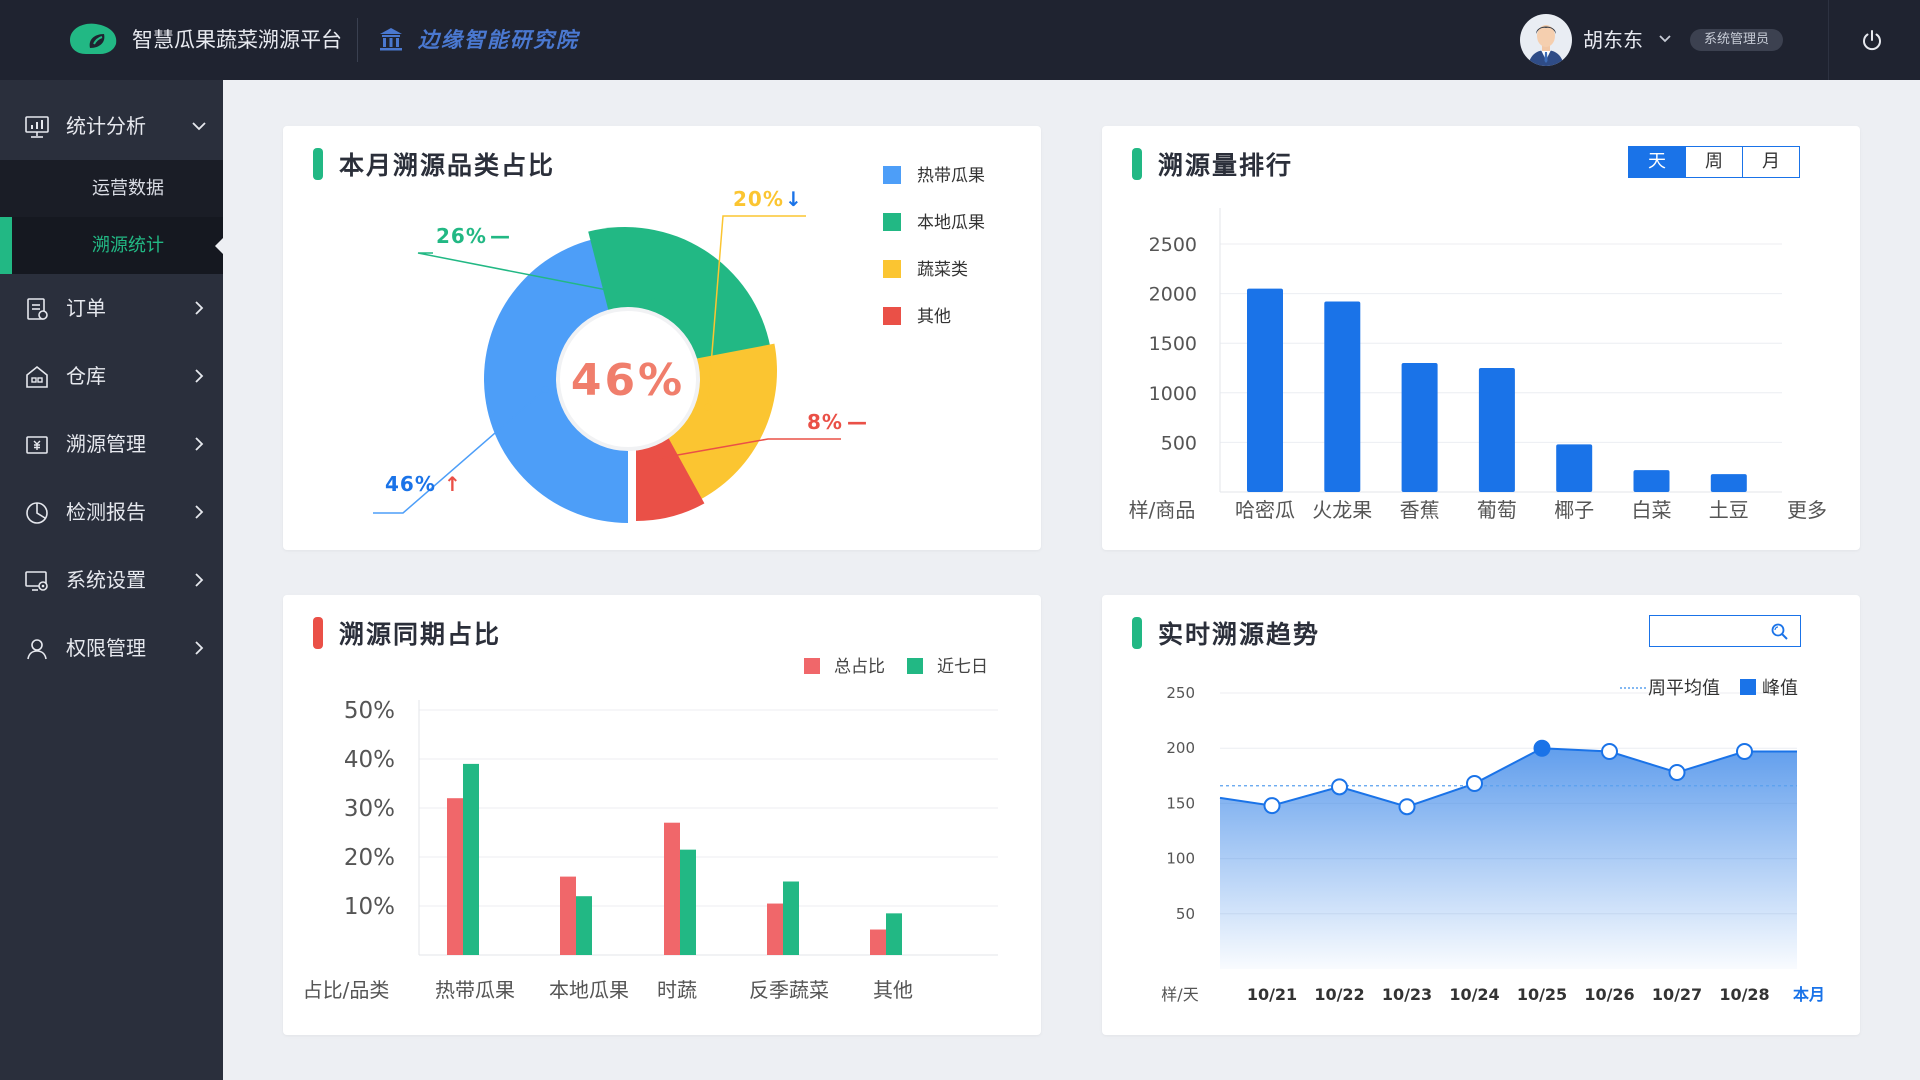 The width and height of the screenshot is (1920, 1080). I want to click on sidebar-subitem-label: 溯源统计, so click(128, 245).